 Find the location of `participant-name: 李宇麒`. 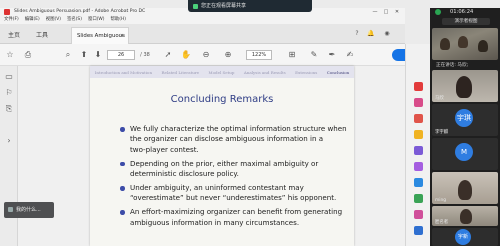

participant-name: 李宇麒 is located at coordinates (442, 132).